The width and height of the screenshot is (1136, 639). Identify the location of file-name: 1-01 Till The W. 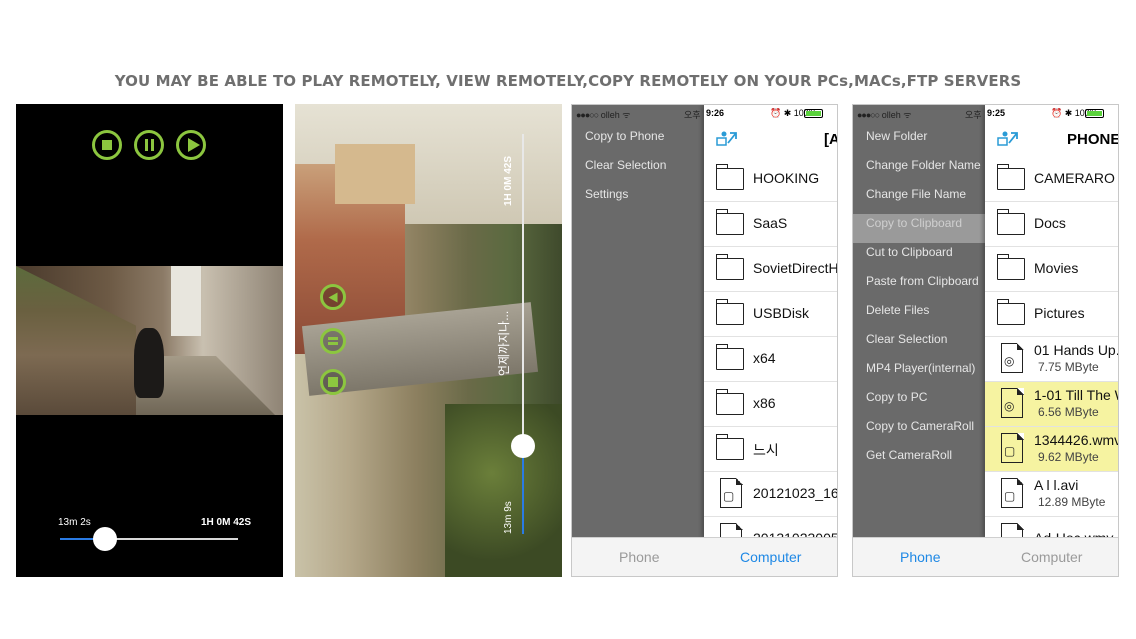
(1076, 395).